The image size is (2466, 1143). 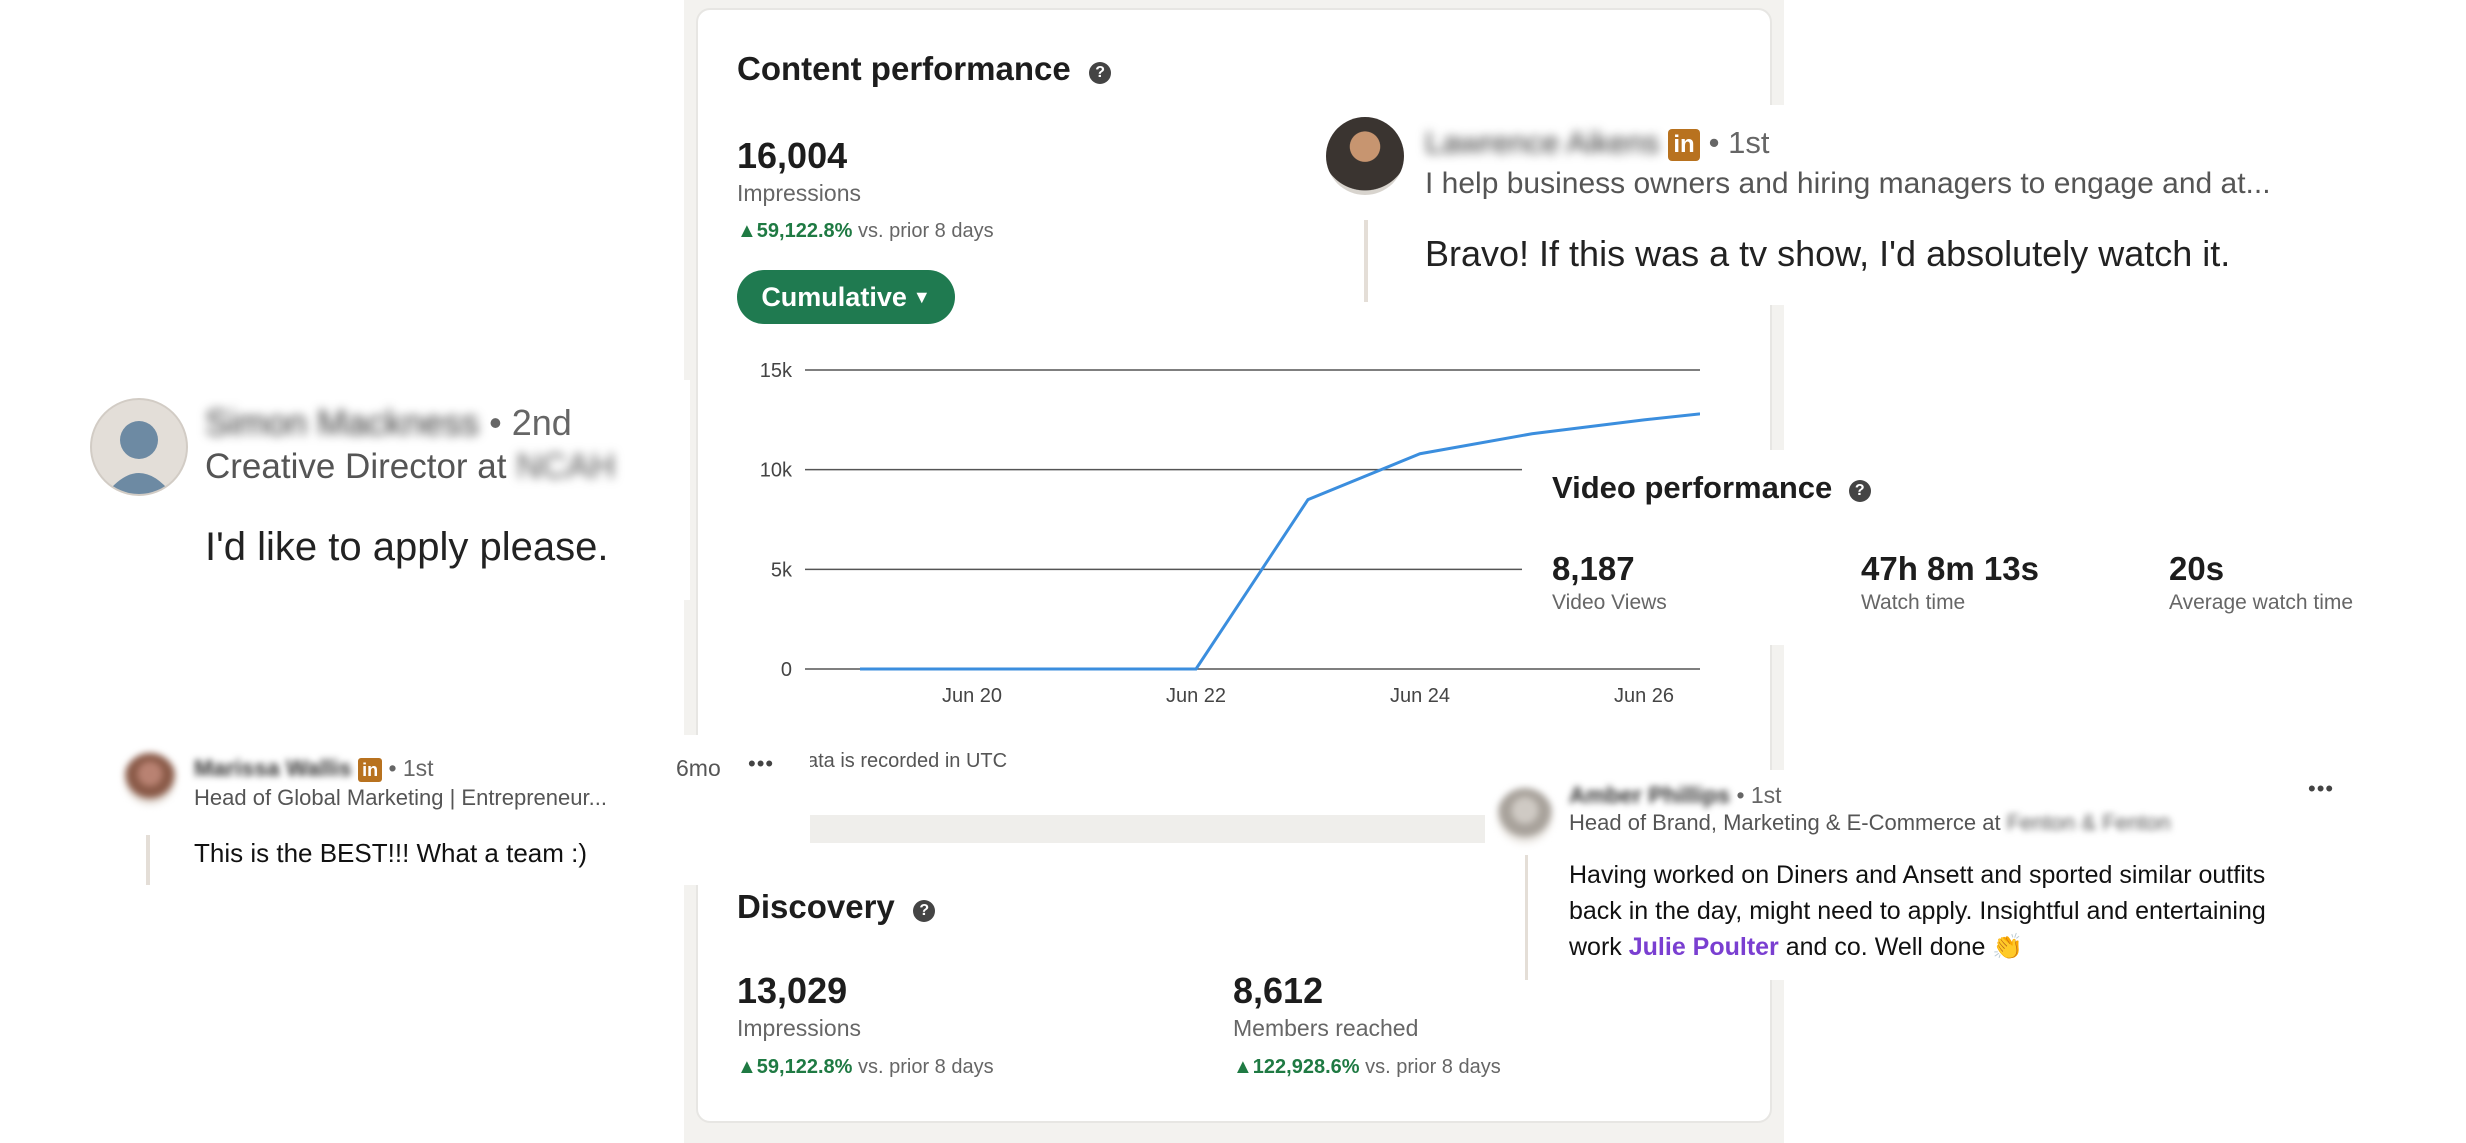 What do you see at coordinates (972, 696) in the screenshot?
I see `x-tick-label: Jun 20` at bounding box center [972, 696].